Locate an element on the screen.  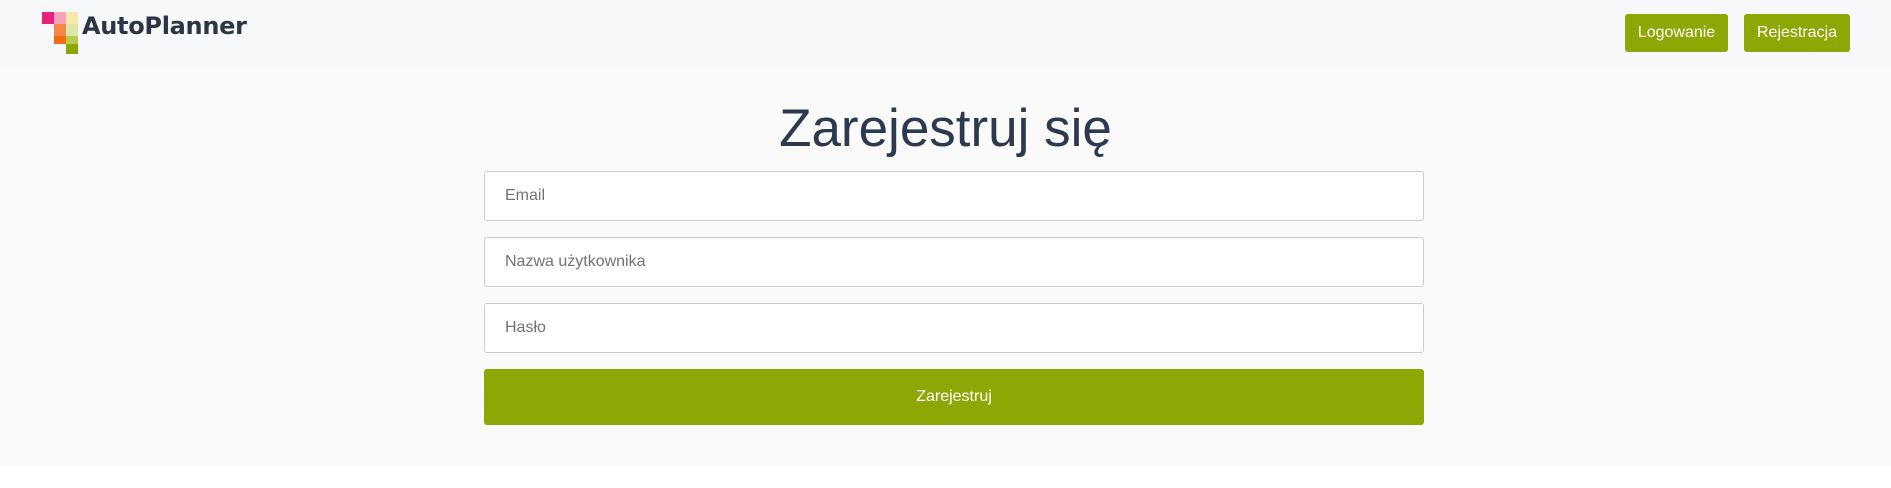
login-button: Logowanie is located at coordinates (1676, 33).